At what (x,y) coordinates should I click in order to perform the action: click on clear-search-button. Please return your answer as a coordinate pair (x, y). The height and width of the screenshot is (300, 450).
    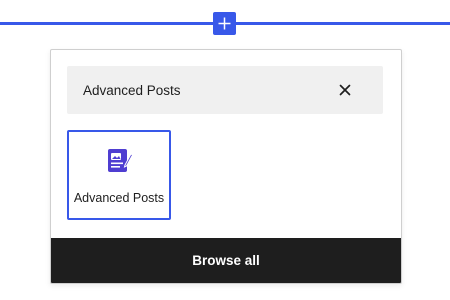
    Looking at the image, I should click on (345, 90).